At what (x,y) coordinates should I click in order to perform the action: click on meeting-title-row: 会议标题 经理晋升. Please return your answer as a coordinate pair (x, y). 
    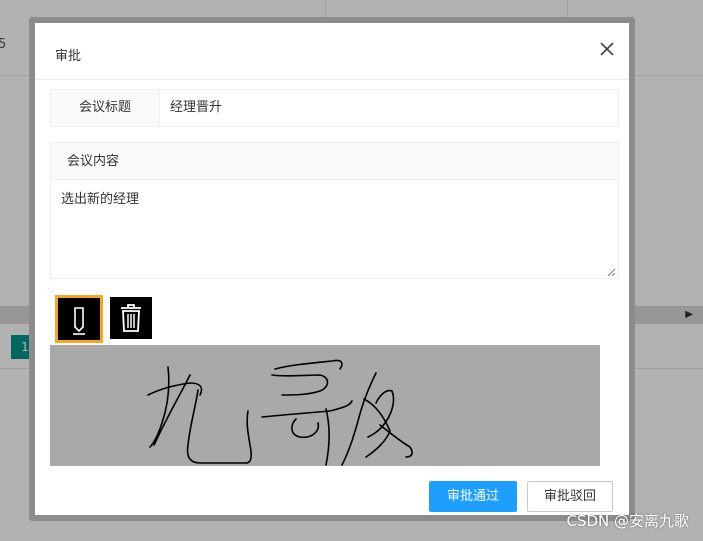
    Looking at the image, I should click on (334, 108).